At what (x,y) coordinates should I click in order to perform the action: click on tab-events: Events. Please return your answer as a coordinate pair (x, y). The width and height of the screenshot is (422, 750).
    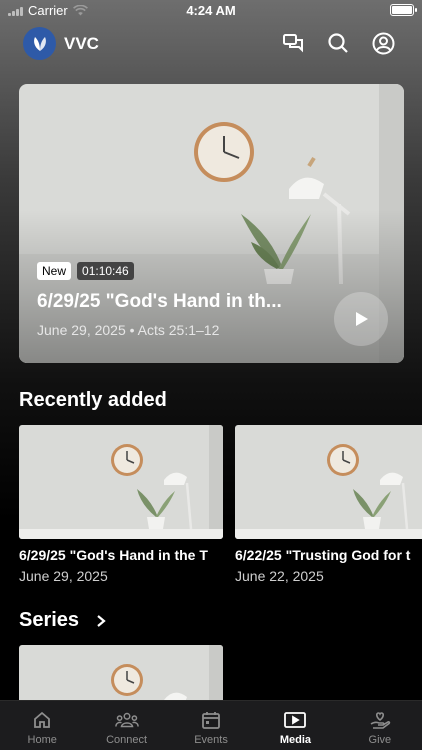
    Looking at the image, I should click on (211, 725).